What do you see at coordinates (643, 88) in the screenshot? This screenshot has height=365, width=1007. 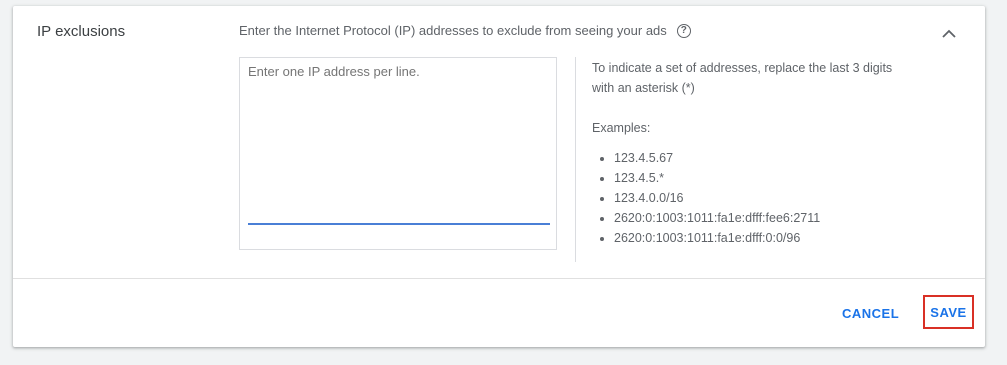 I see `instruction-text-line-2: with an asterisk (*)` at bounding box center [643, 88].